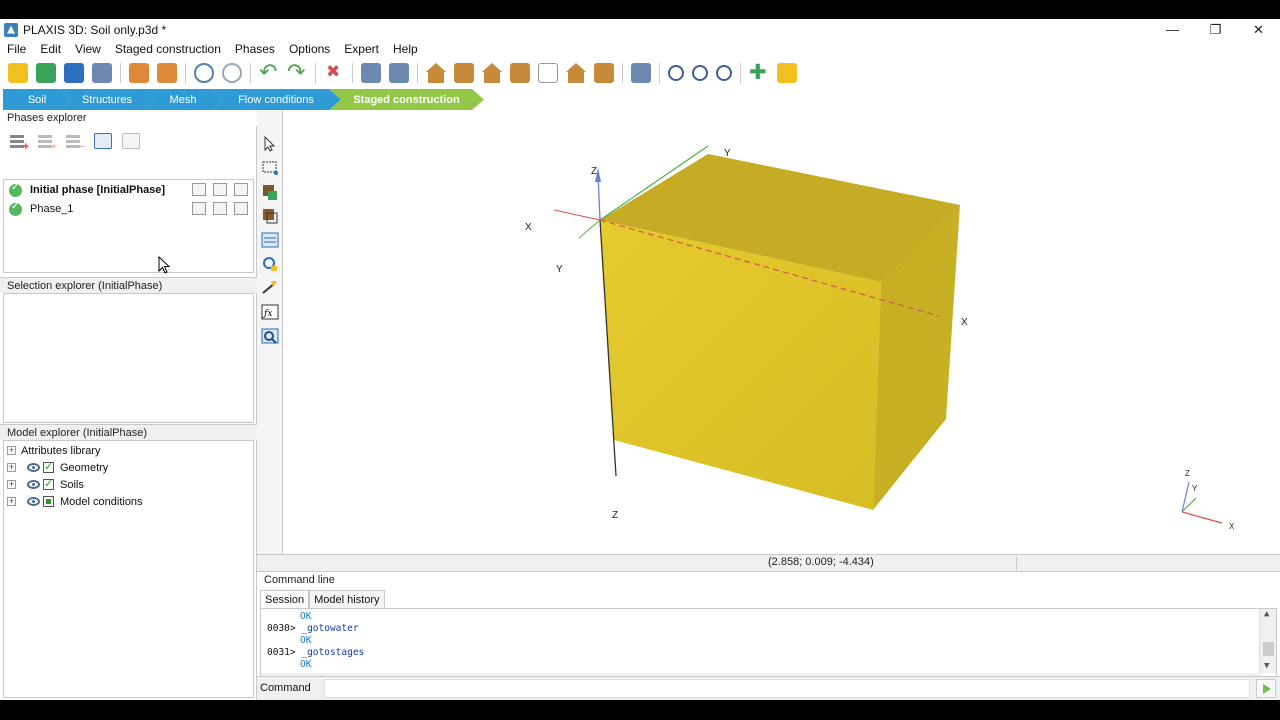 The image size is (1280, 720). Describe the element at coordinates (700, 73) in the screenshot. I see `zoom-out-icon` at that location.